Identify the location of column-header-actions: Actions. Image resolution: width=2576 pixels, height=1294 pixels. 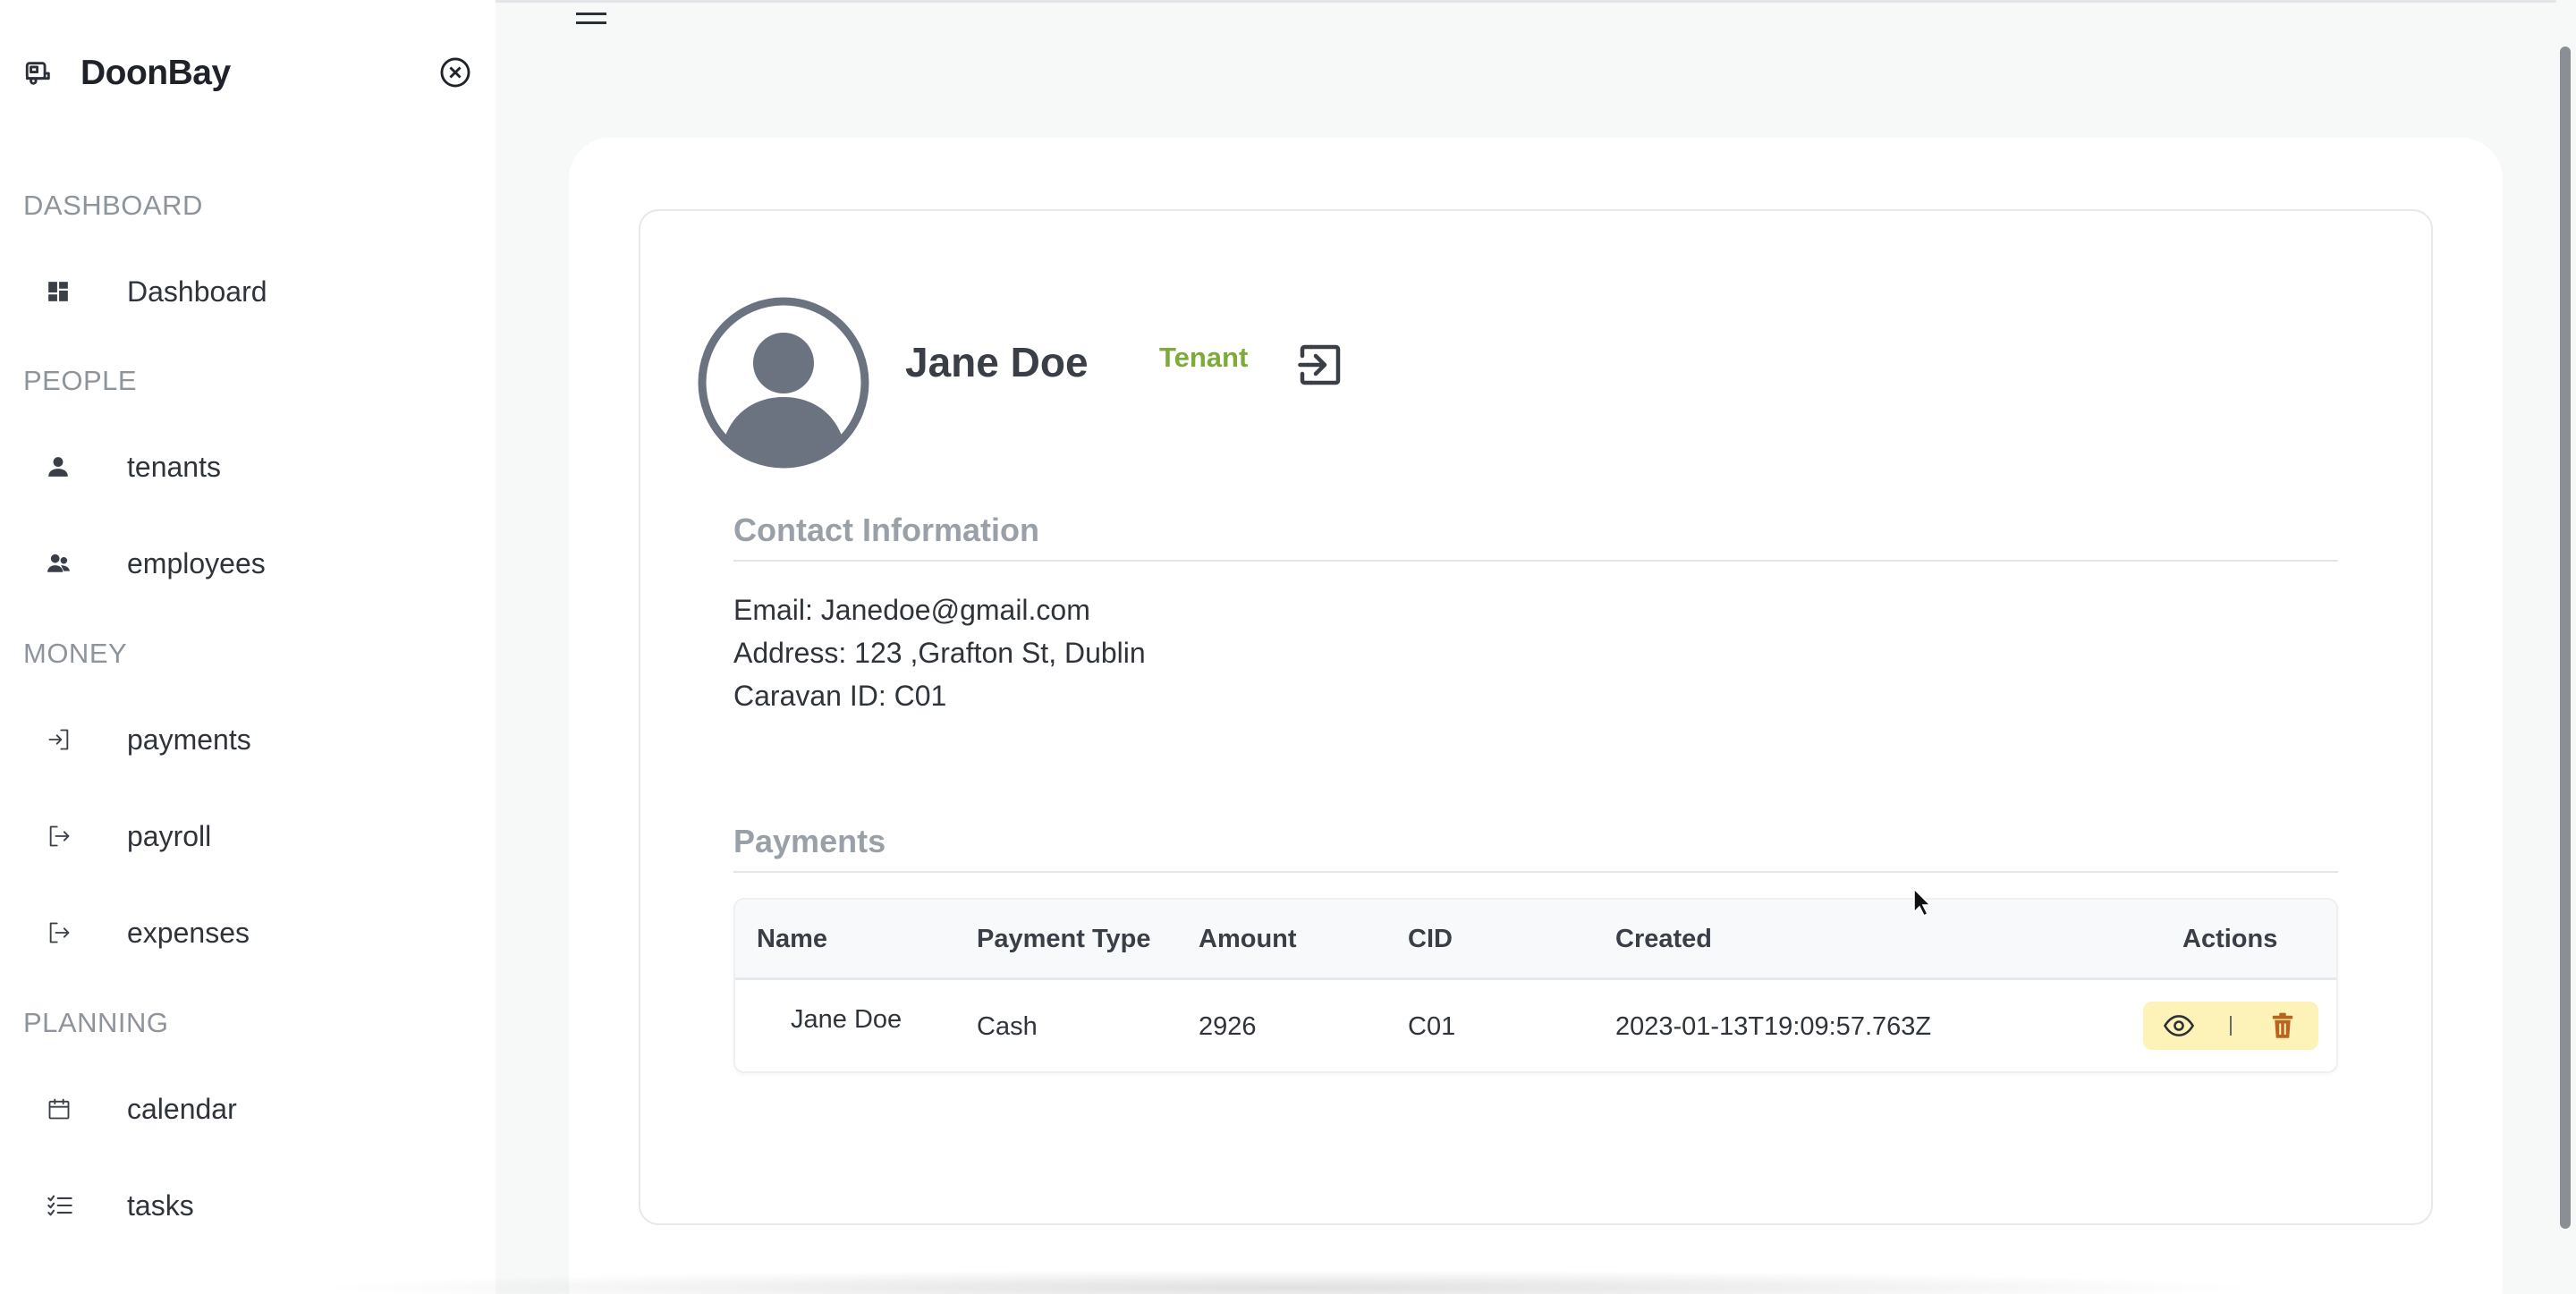
(2230, 939).